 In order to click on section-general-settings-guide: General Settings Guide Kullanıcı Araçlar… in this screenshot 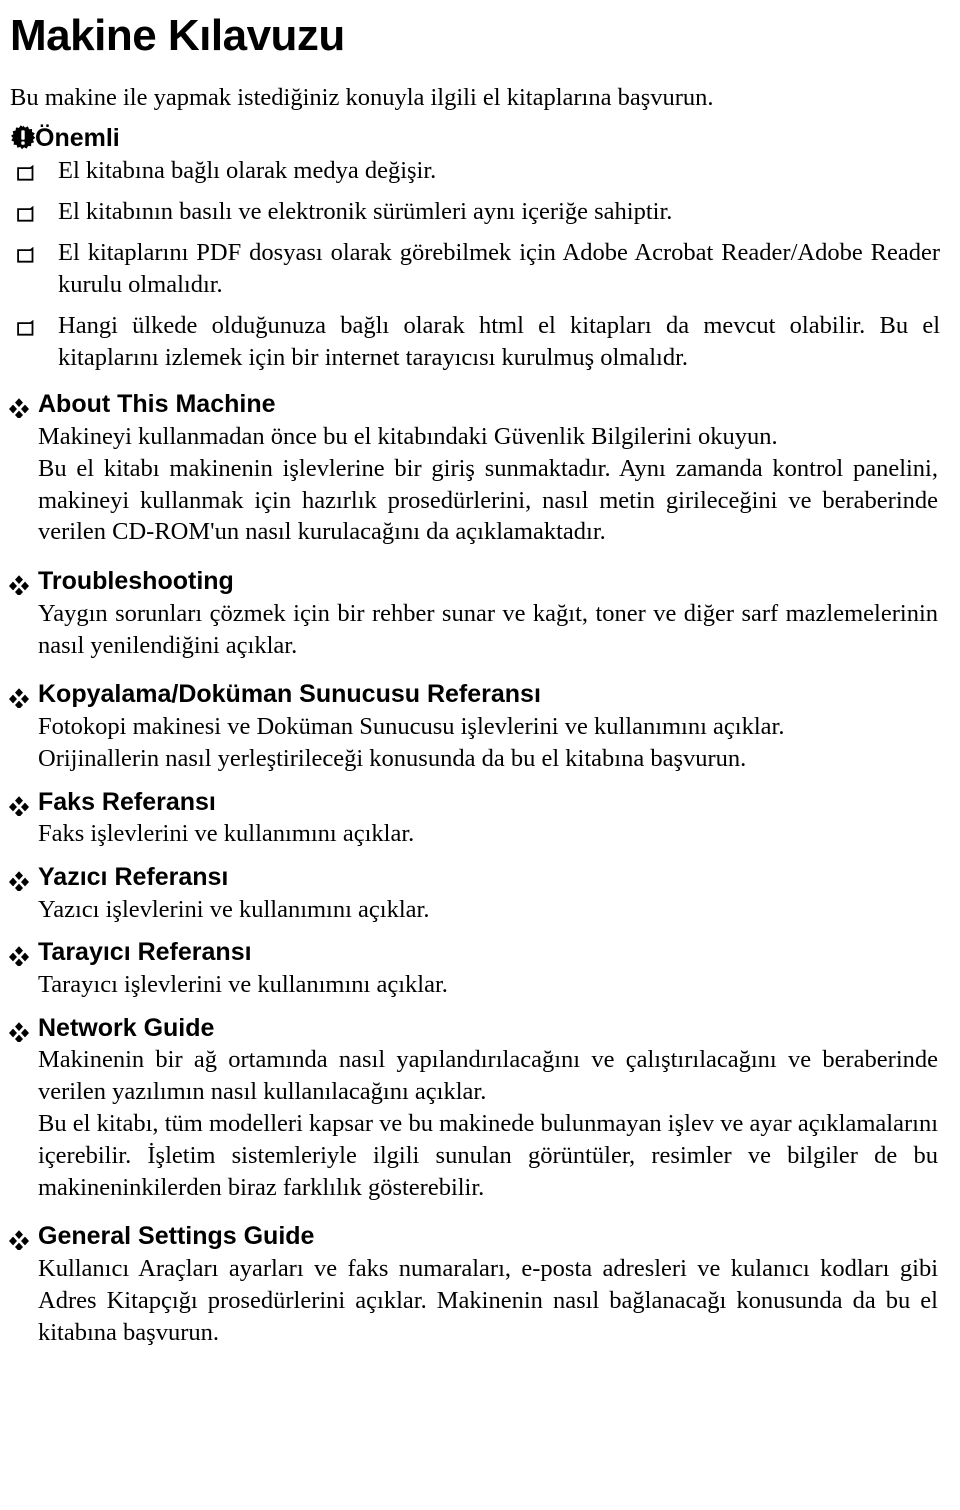, I will do `click(480, 1285)`.